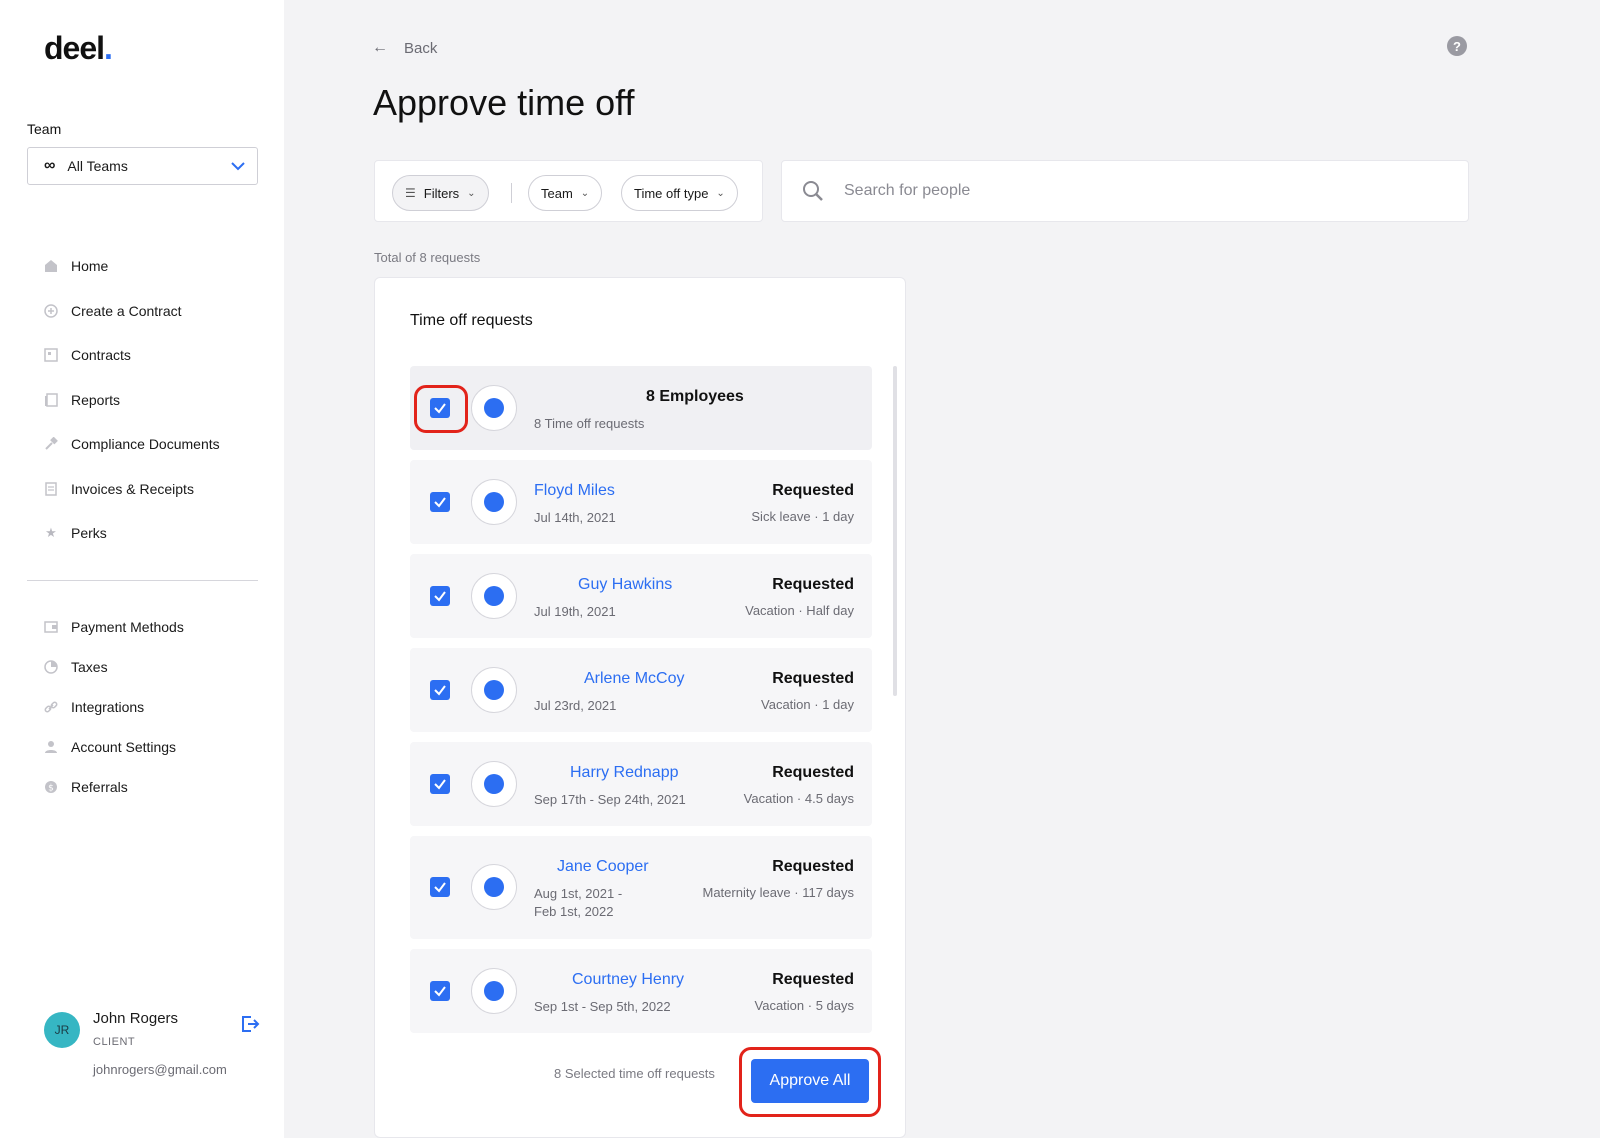  What do you see at coordinates (798, 798) in the screenshot?
I see `request-detail: Vacation · 4.5 days` at bounding box center [798, 798].